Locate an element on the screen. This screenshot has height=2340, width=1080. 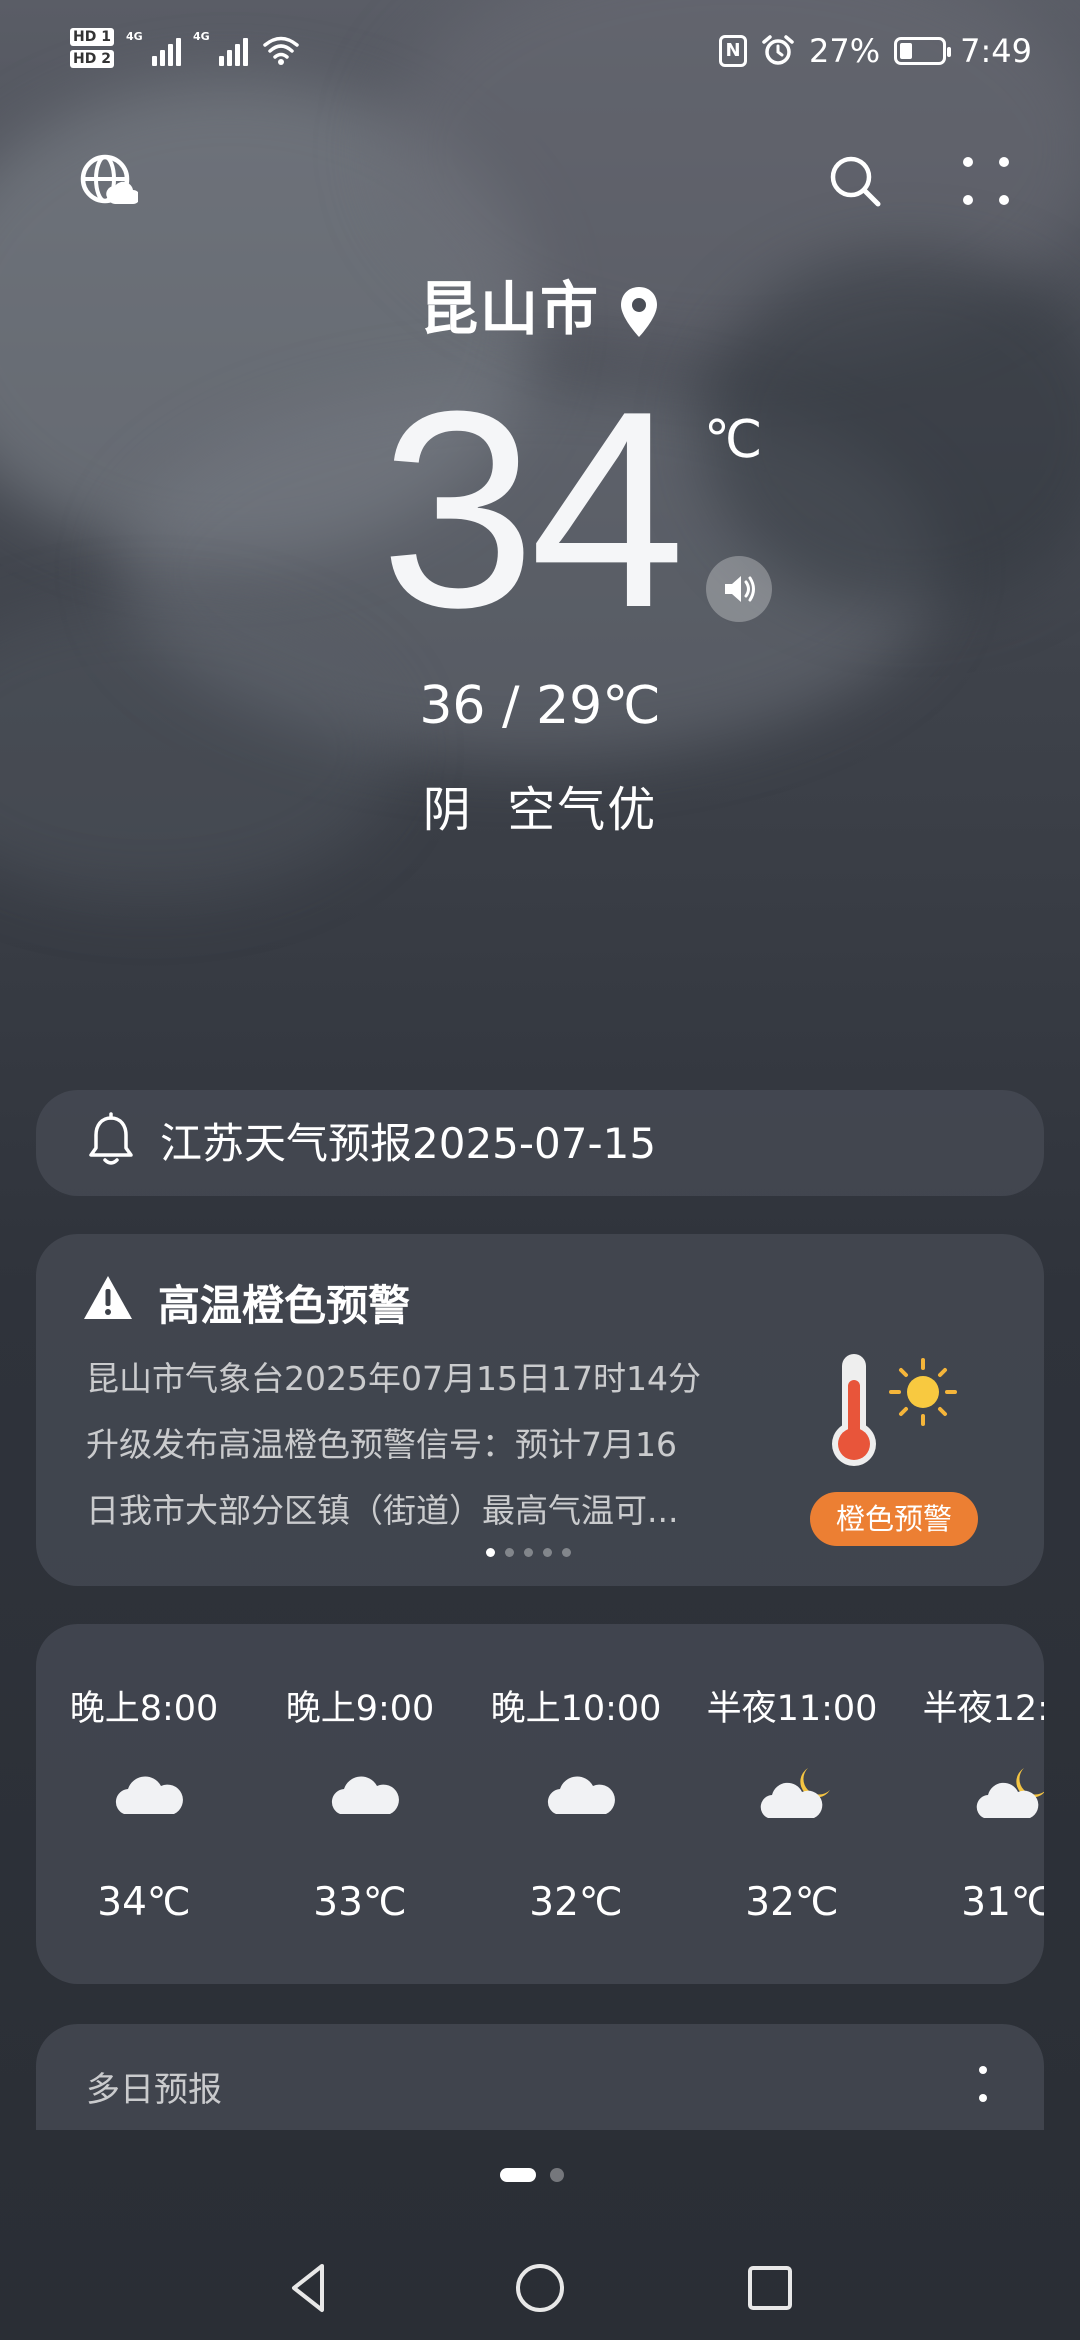
speaker-button is located at coordinates (739, 589).